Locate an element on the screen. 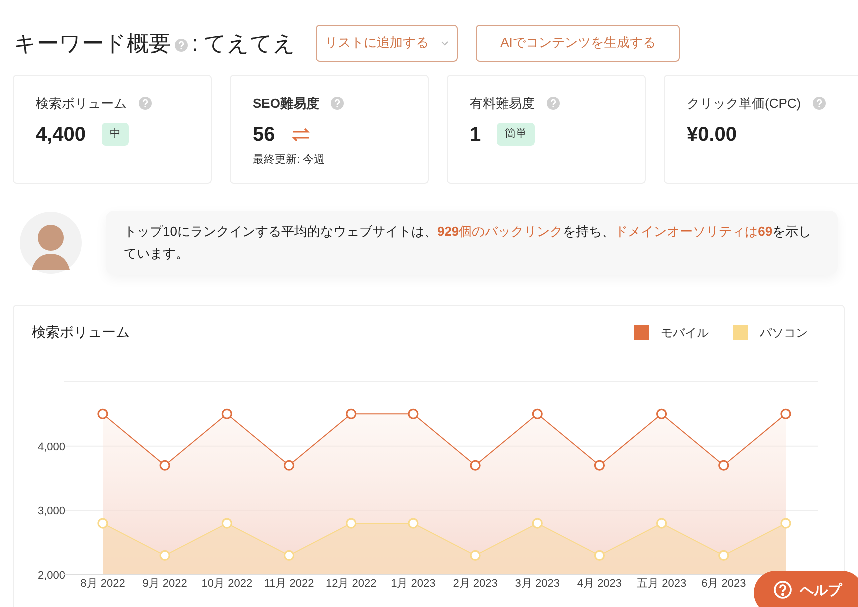 The height and width of the screenshot is (607, 858). question-icon is located at coordinates (783, 590).